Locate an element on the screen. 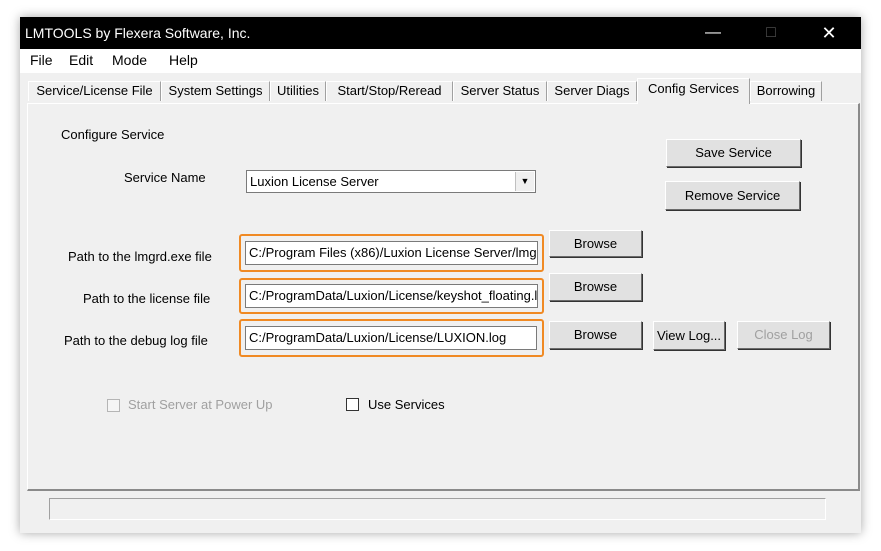 The width and height of the screenshot is (881, 551). start-server-checkbox is located at coordinates (113, 405).